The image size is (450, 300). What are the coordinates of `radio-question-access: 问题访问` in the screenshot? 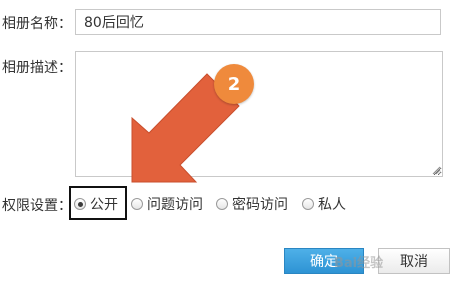 It's located at (167, 204).